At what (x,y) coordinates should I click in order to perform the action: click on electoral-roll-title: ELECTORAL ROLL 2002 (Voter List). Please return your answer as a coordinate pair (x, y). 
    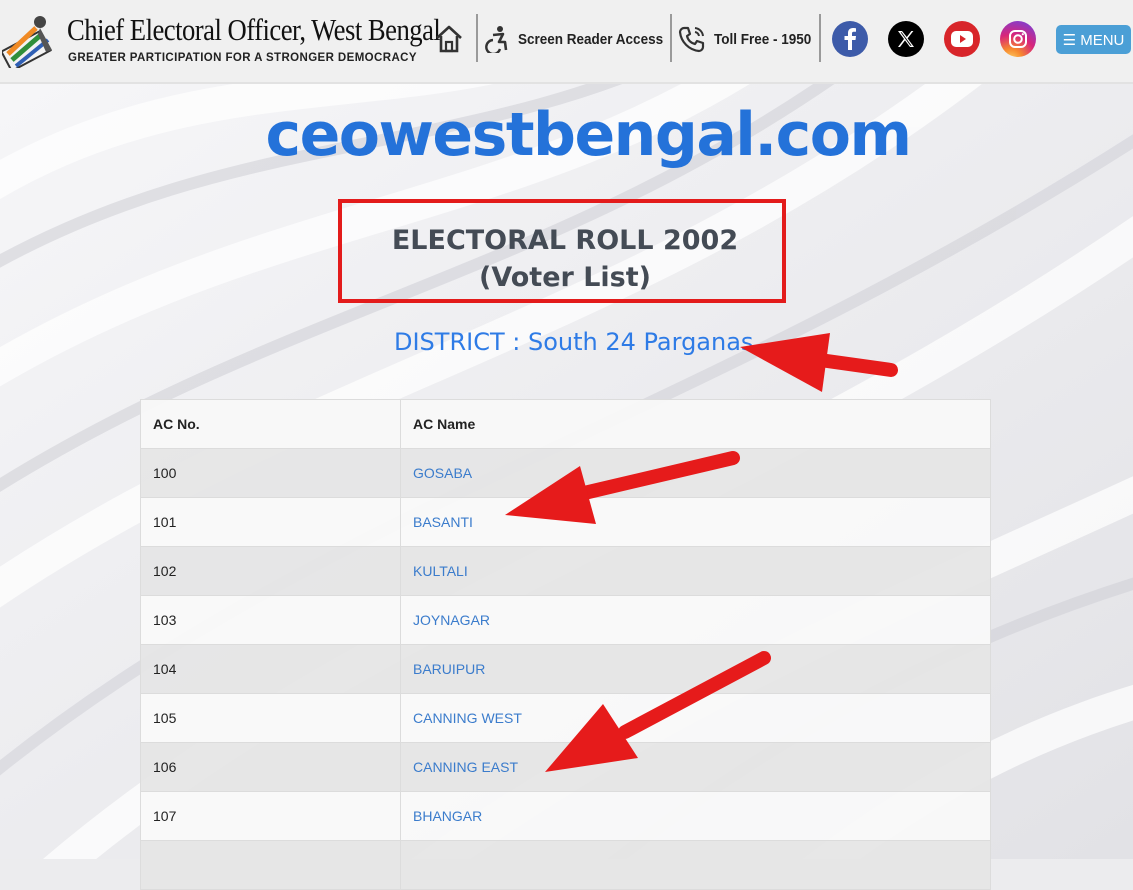
    Looking at the image, I should click on (565, 259).